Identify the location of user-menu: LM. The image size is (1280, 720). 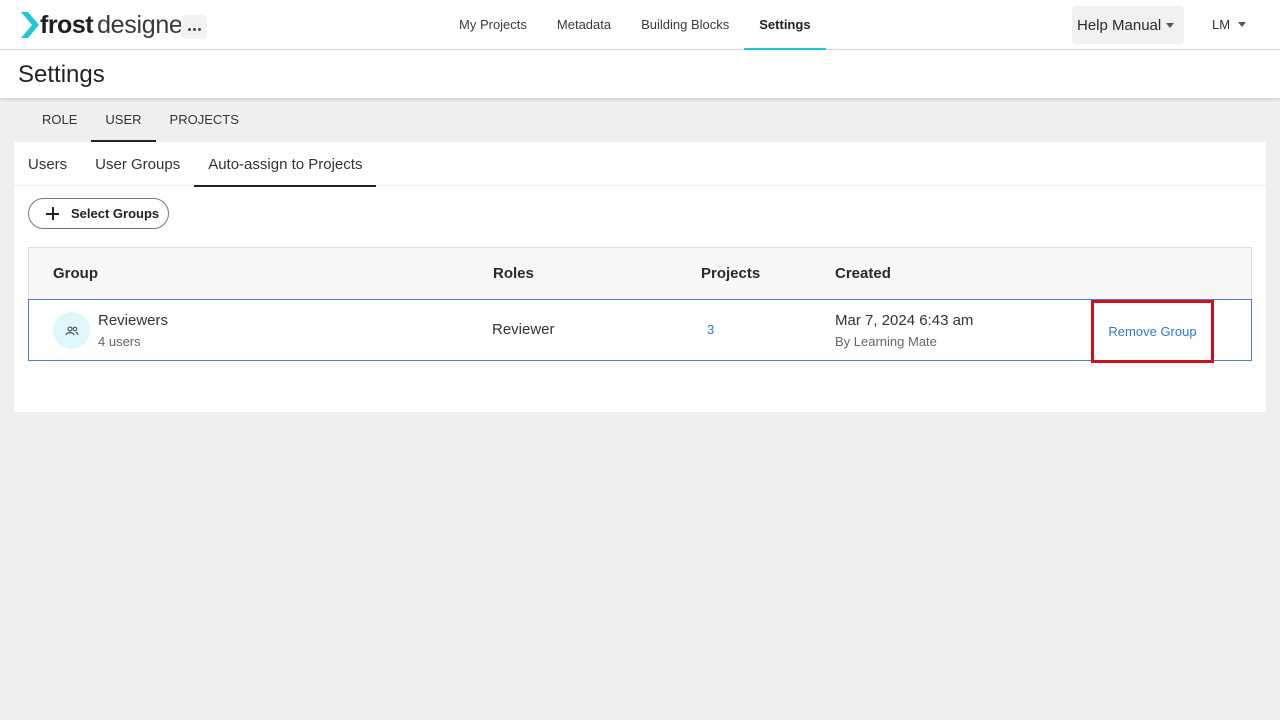
(1229, 24).